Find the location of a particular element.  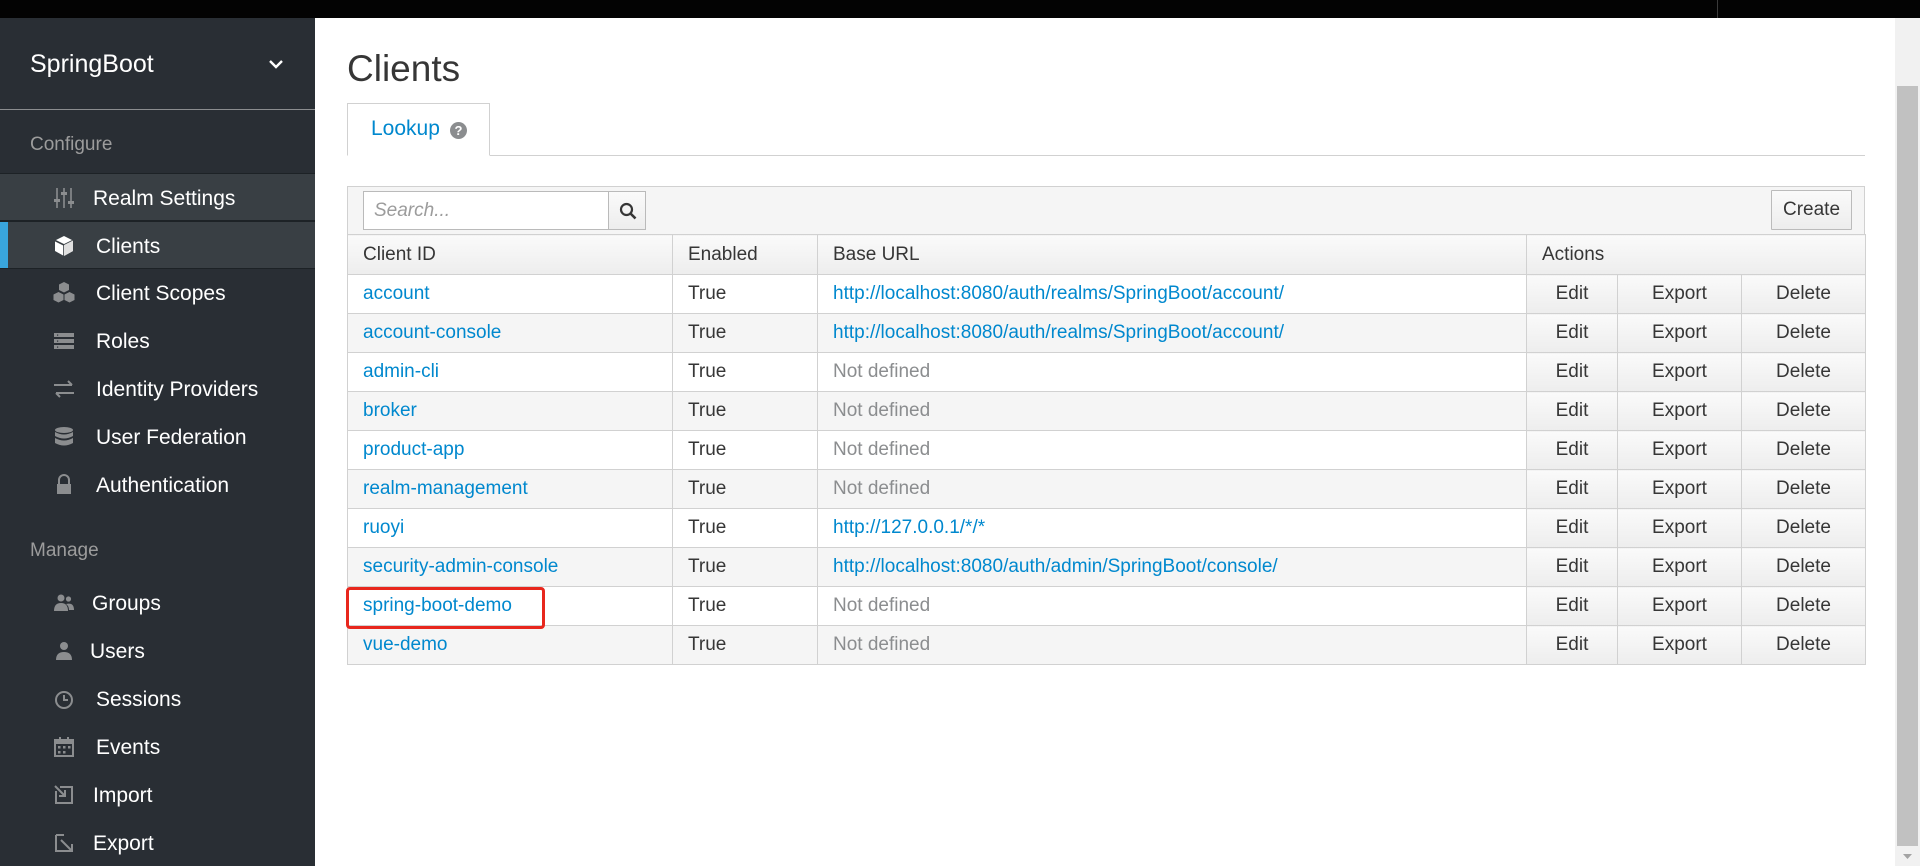

calendar-icon is located at coordinates (64, 747).